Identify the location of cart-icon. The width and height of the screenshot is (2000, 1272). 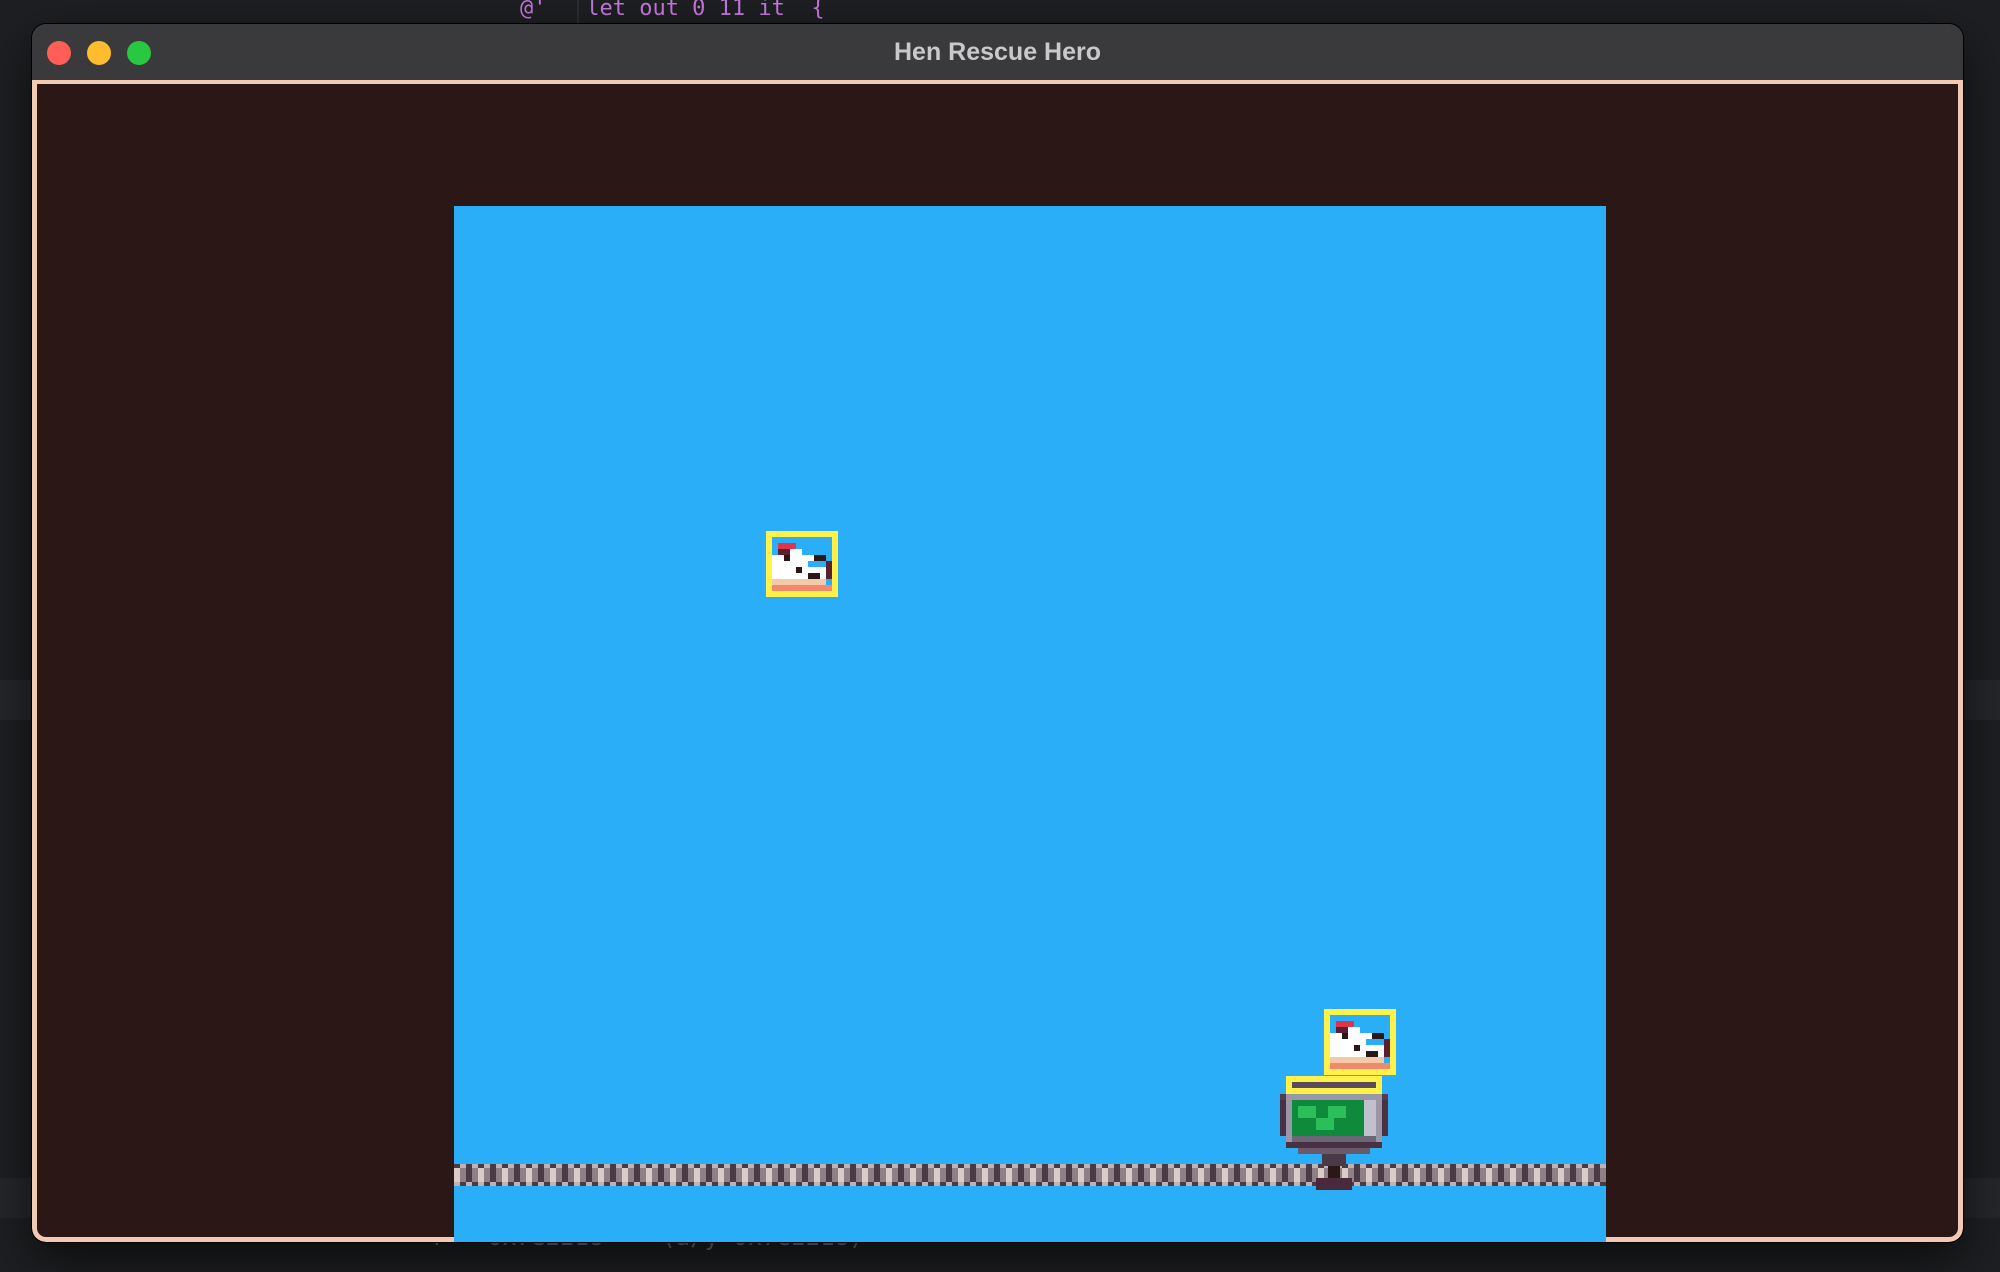
(1334, 1133).